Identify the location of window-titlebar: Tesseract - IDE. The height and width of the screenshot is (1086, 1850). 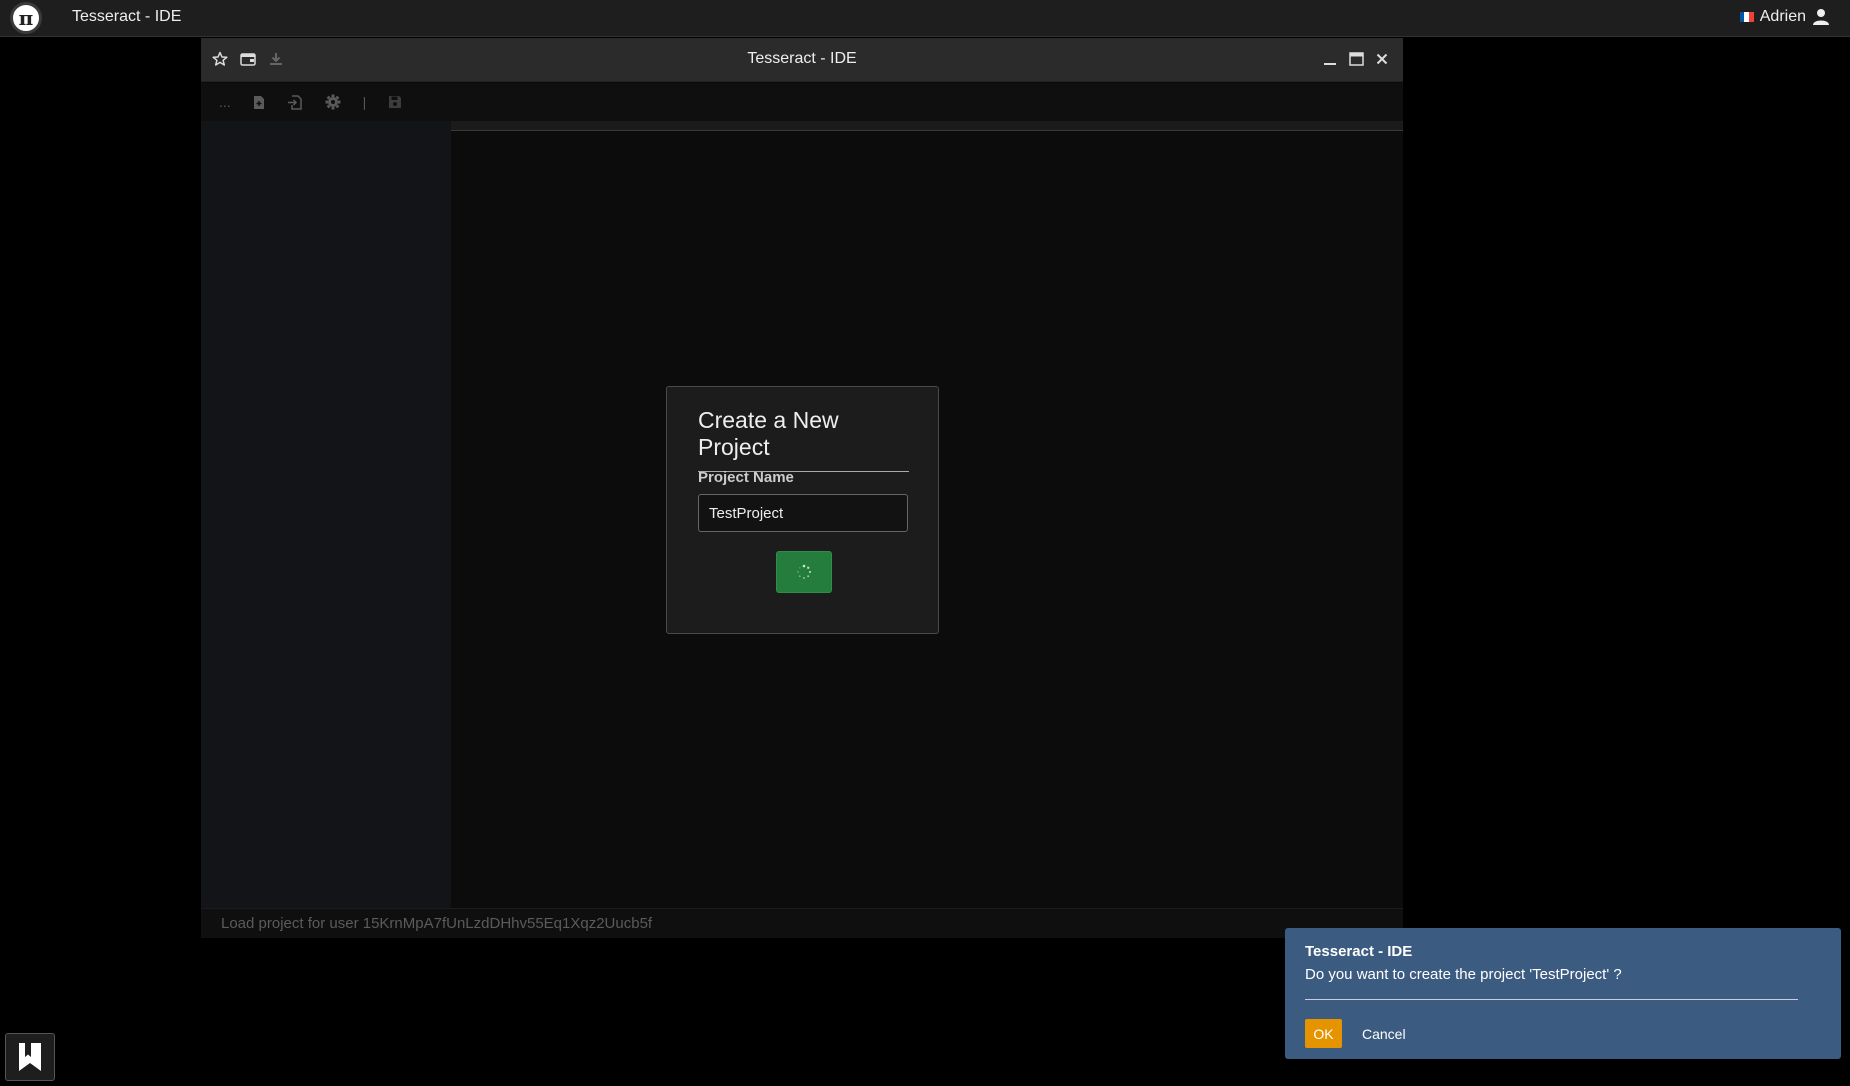
(802, 60).